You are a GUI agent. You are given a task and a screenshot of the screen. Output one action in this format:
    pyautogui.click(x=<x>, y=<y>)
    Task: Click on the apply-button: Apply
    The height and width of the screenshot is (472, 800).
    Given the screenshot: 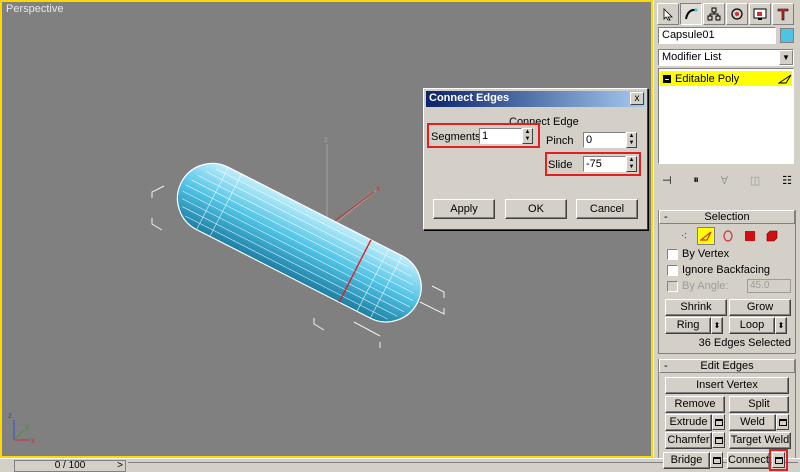 What is the action you would take?
    pyautogui.click(x=464, y=209)
    